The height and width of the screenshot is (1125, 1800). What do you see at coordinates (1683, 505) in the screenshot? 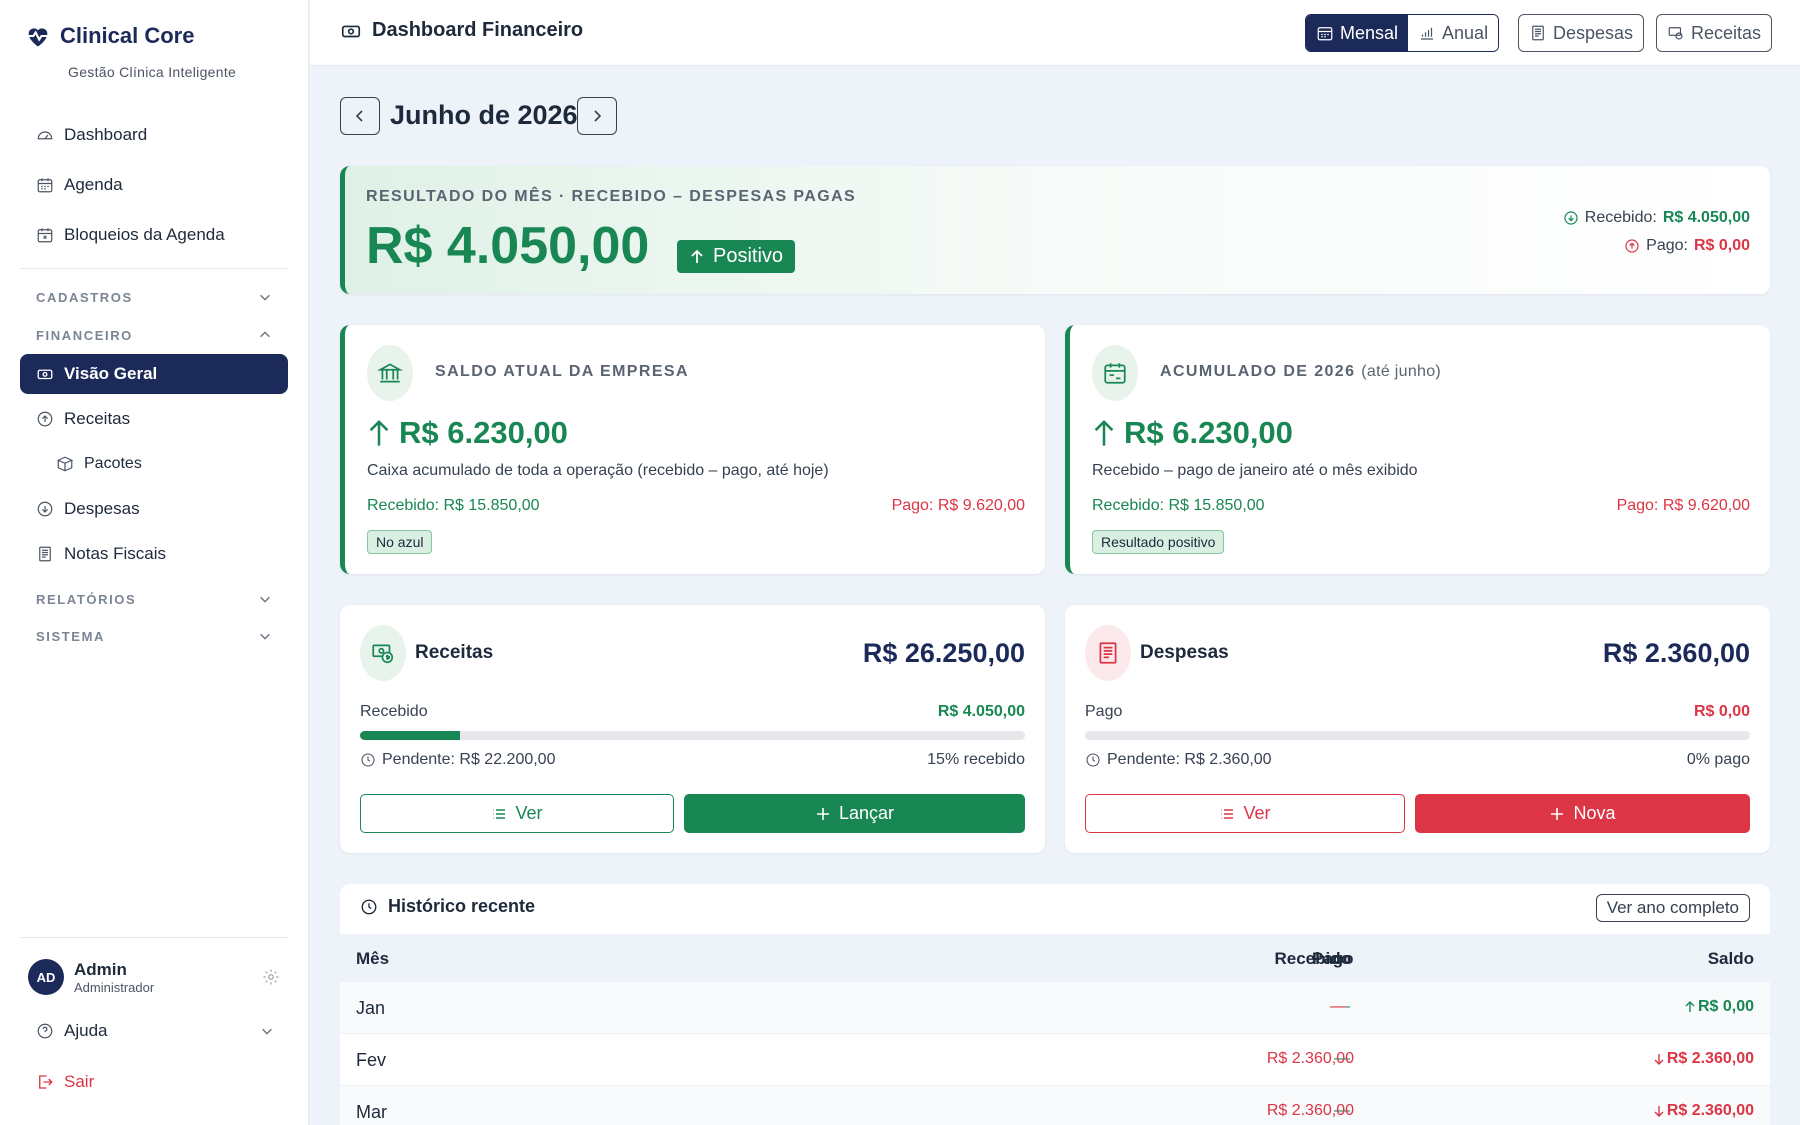
I see `acumulado-pago: Pago: R$ 9.620,00` at bounding box center [1683, 505].